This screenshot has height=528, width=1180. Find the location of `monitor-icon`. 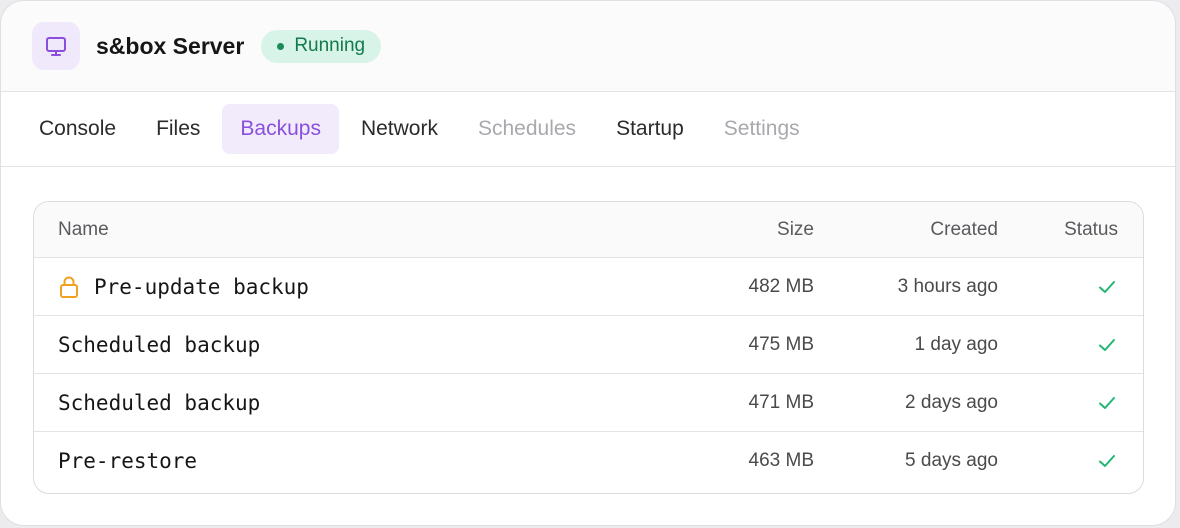

monitor-icon is located at coordinates (56, 46).